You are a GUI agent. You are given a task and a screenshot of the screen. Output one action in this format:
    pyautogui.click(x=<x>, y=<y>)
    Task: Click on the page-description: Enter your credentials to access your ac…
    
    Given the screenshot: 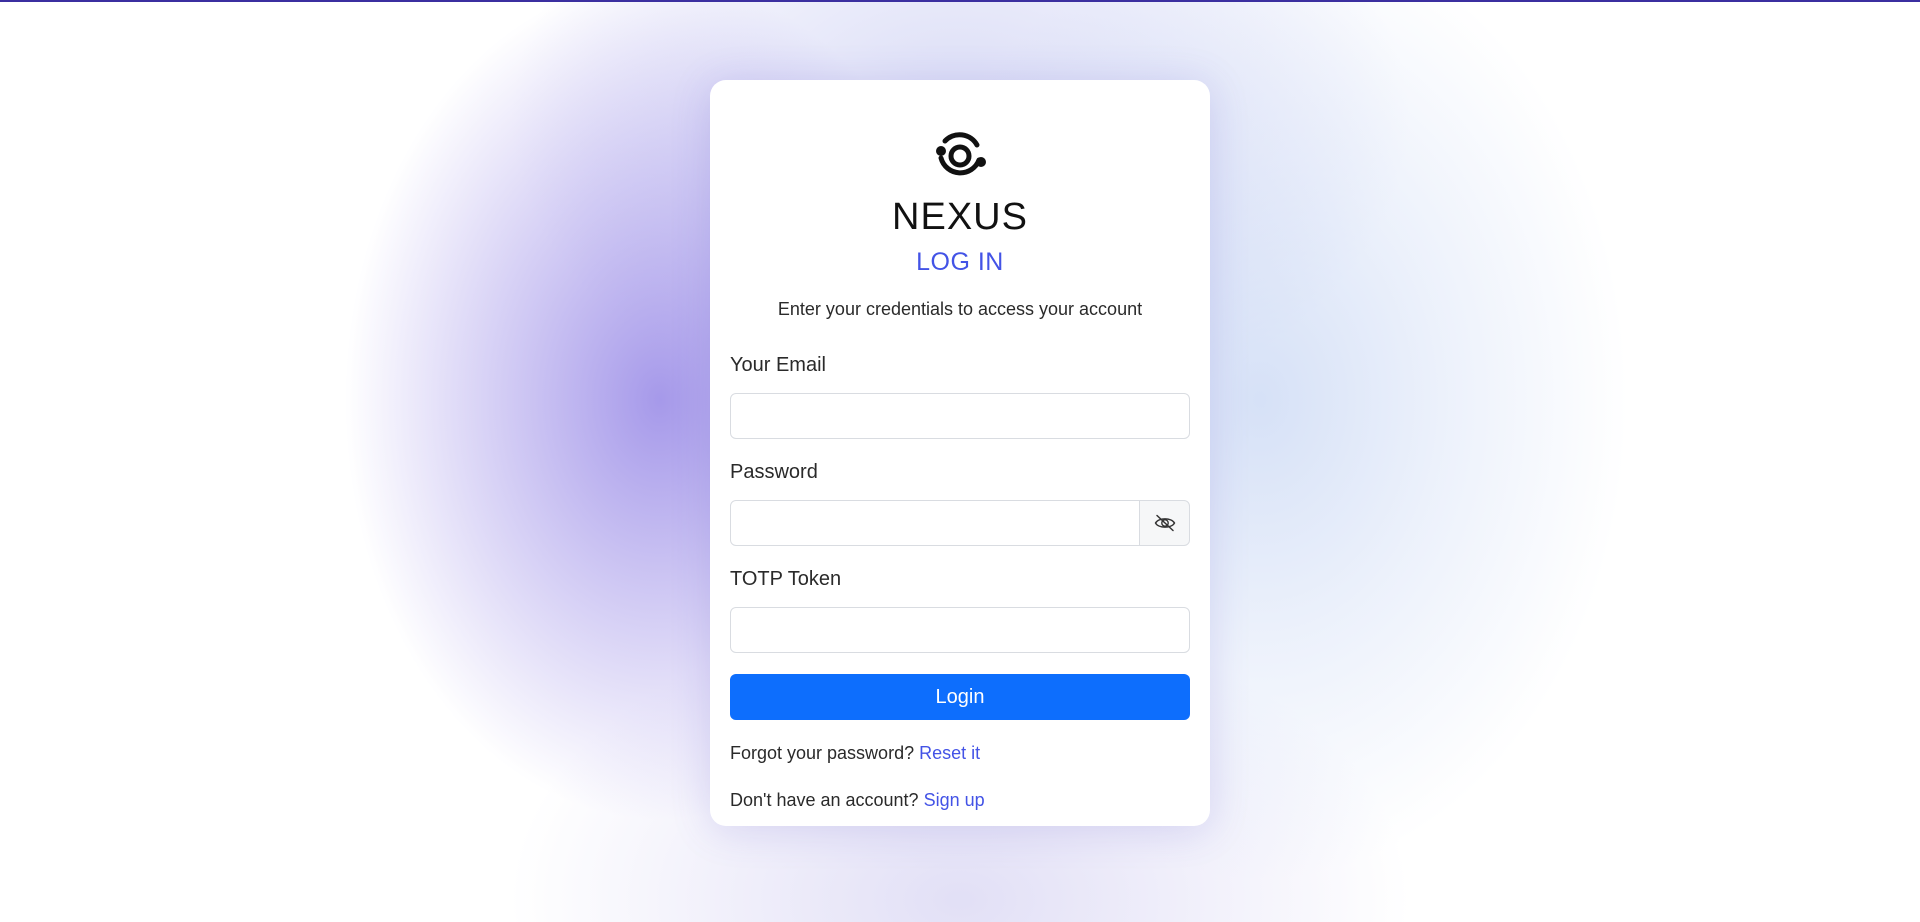 What is the action you would take?
    pyautogui.click(x=960, y=309)
    